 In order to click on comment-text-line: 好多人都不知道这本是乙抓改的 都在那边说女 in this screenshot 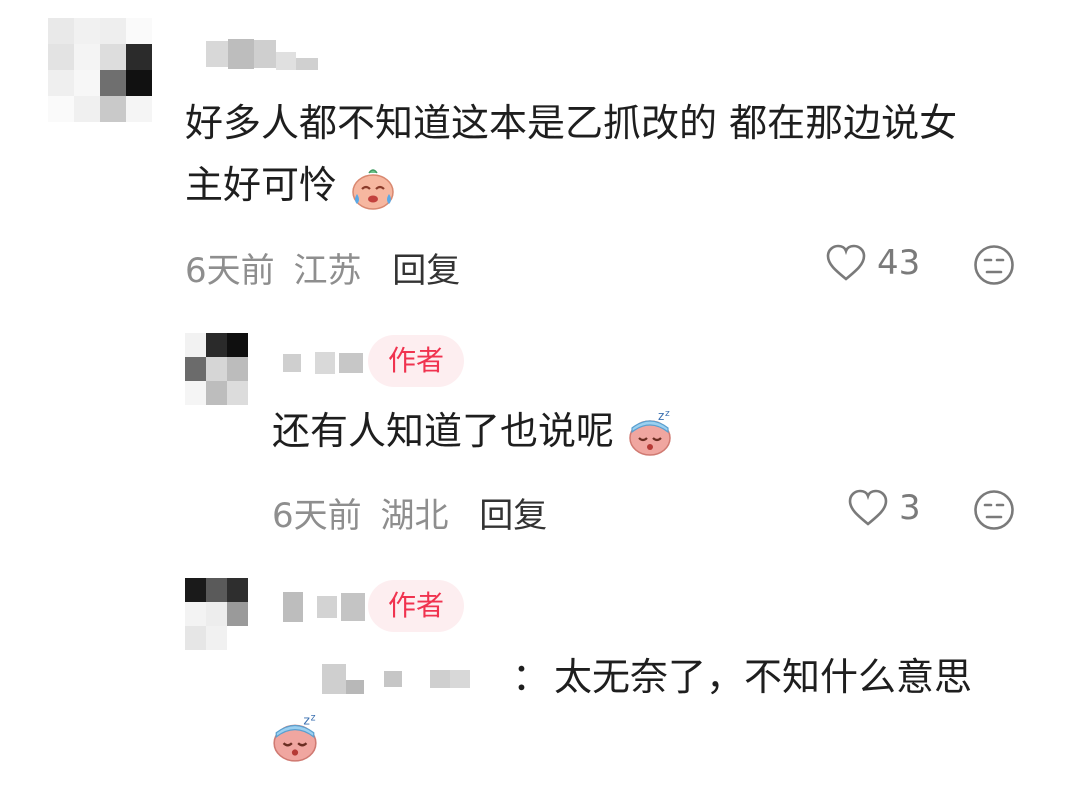, I will do `click(571, 123)`.